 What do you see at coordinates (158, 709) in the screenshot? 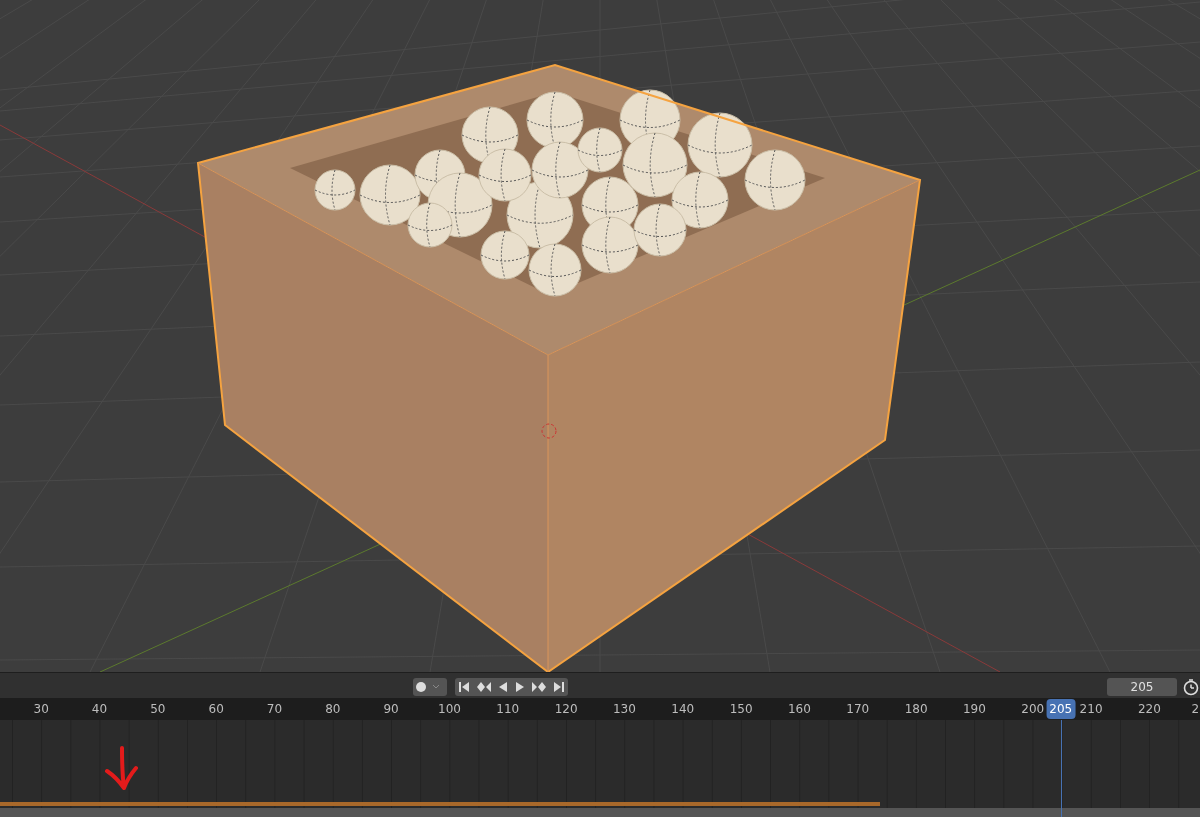
I see `frame-number: 50` at bounding box center [158, 709].